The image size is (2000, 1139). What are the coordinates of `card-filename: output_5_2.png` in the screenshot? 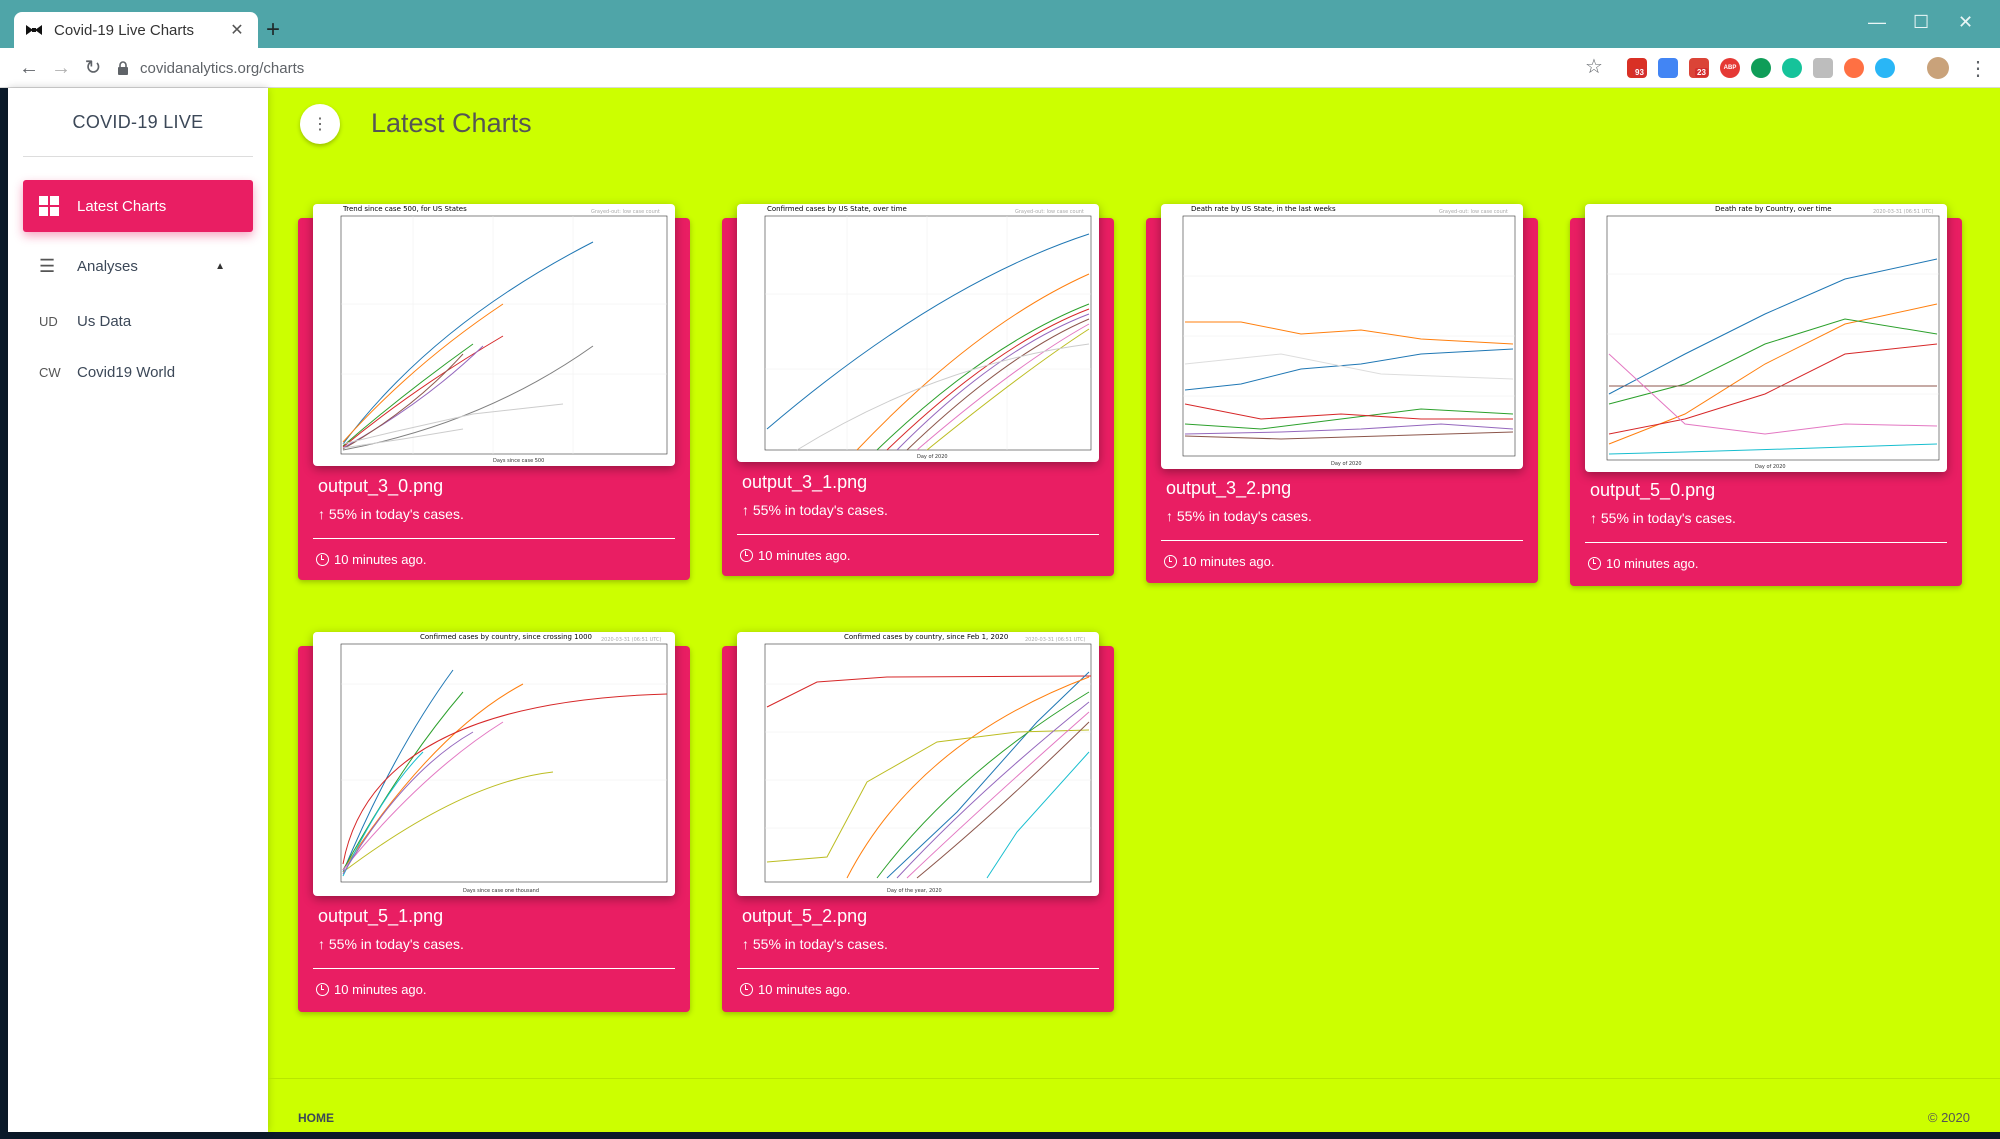 It's located at (805, 916).